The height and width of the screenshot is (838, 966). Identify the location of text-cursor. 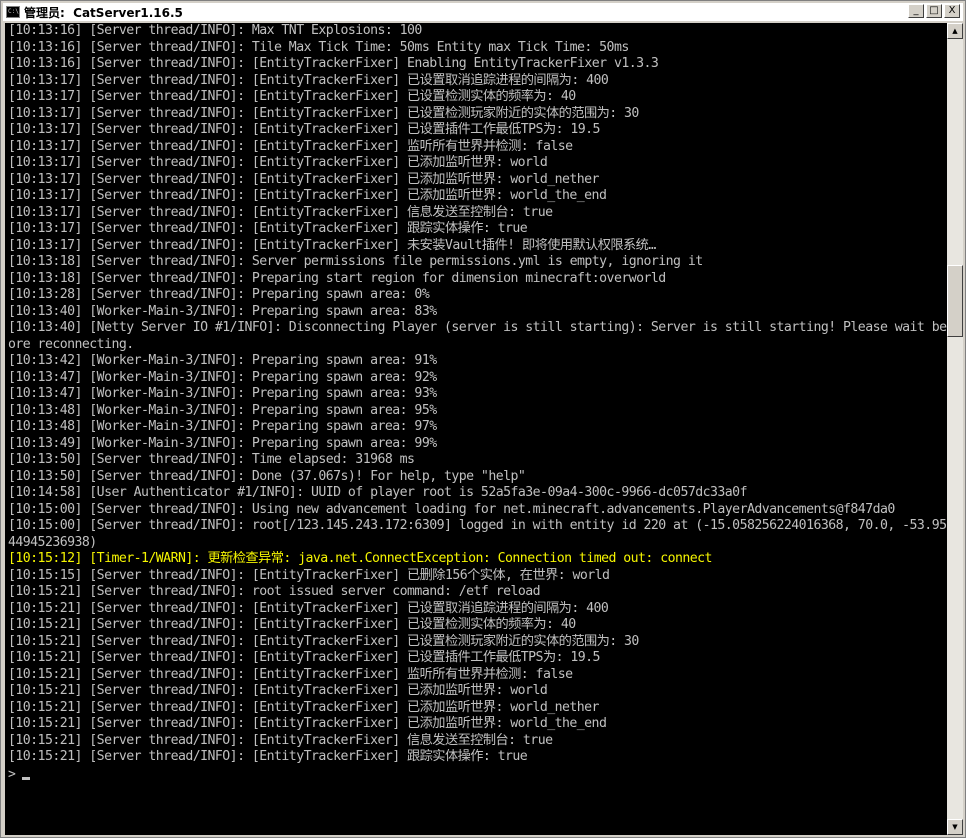
(25, 778).